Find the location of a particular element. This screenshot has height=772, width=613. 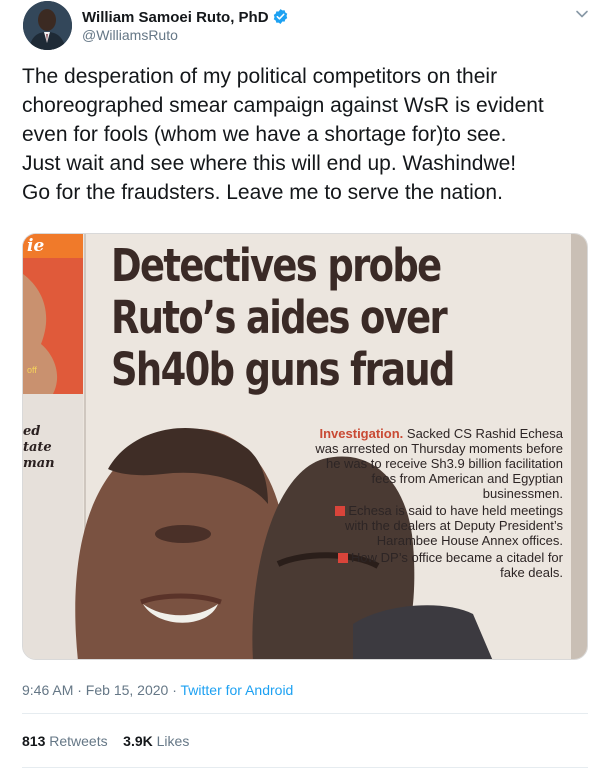

author-handle: @WilliamsRuto is located at coordinates (130, 35).